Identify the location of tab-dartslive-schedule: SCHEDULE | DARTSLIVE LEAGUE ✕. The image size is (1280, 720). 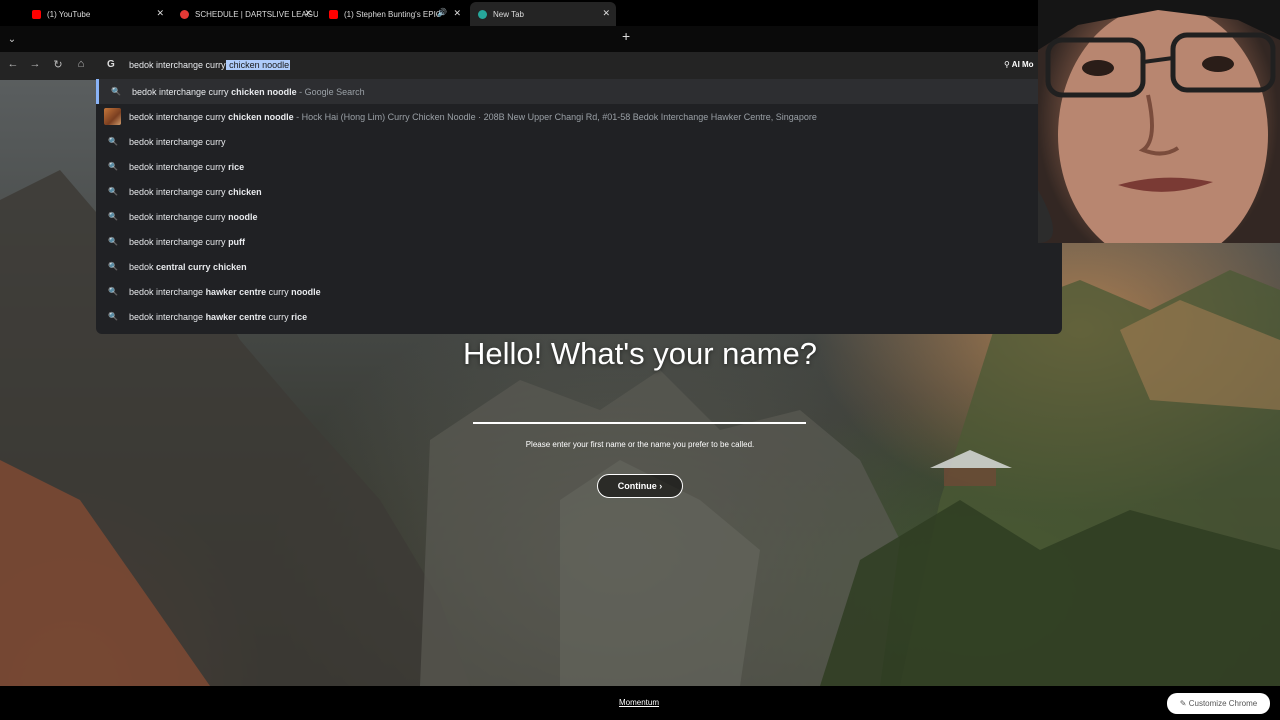
(245, 14).